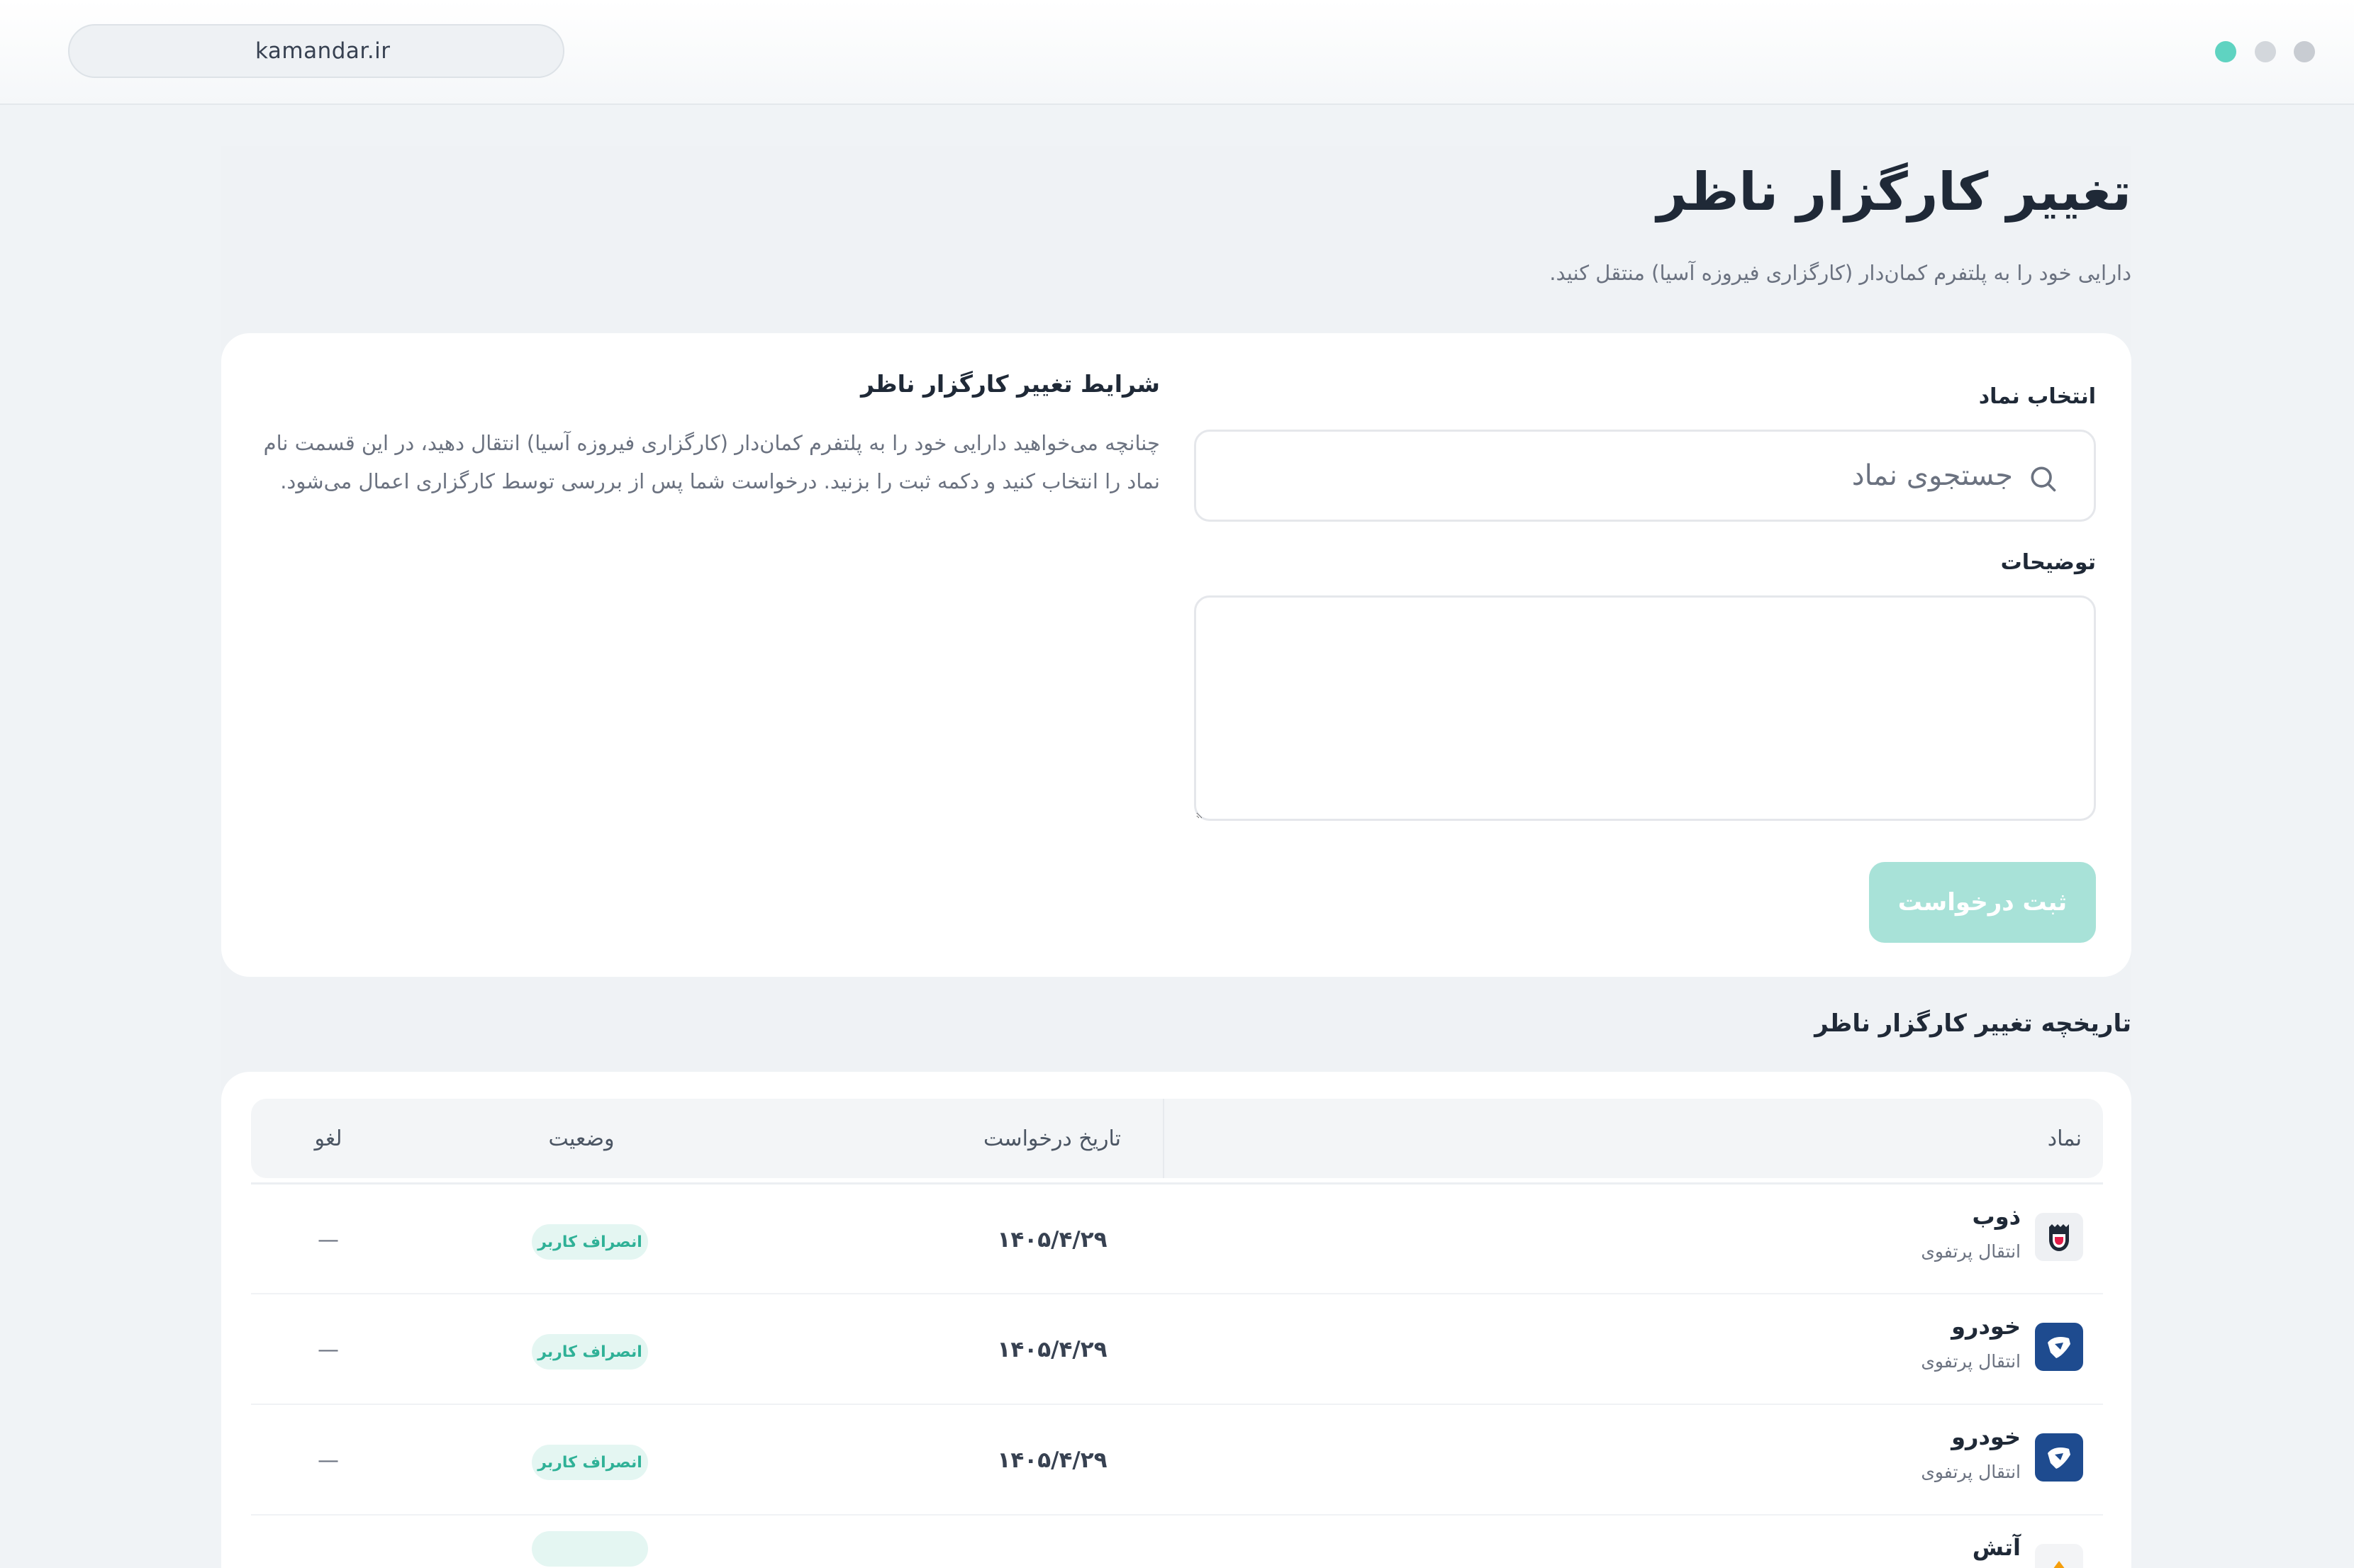 The height and width of the screenshot is (1568, 2354). I want to click on address-bar: kamandar.ir, so click(316, 51).